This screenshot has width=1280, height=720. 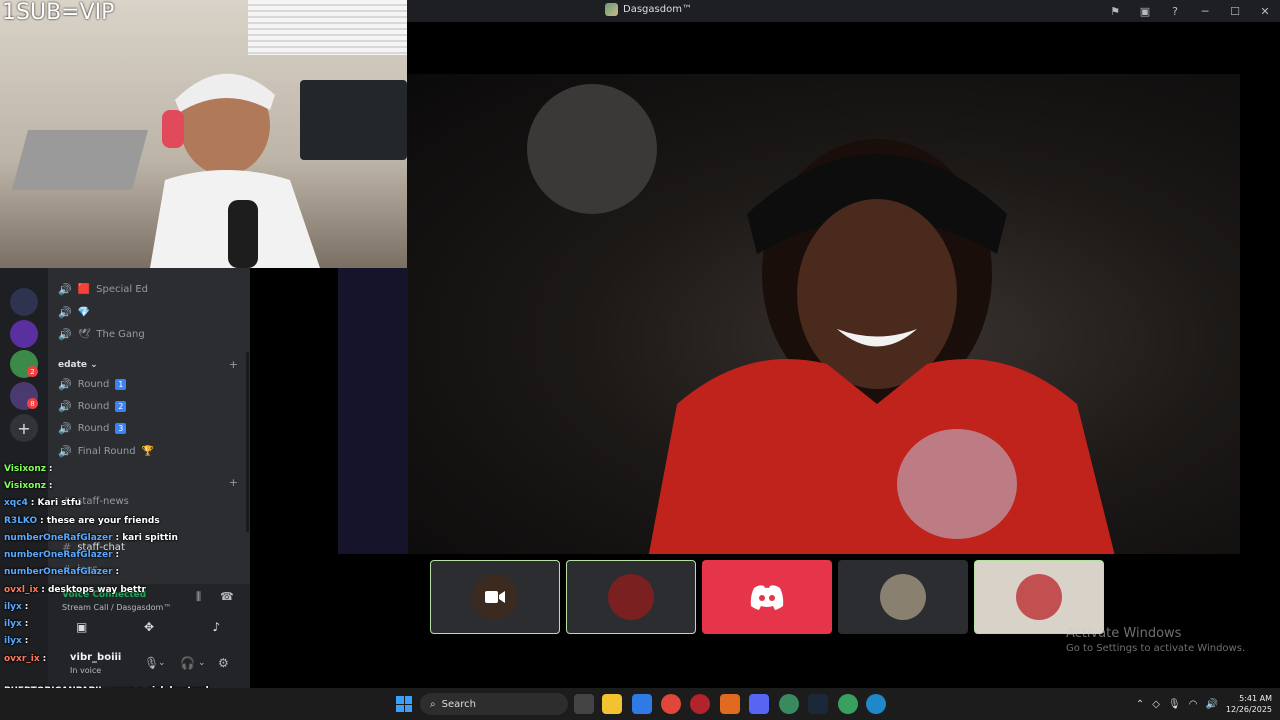 What do you see at coordinates (84, 334) in the screenshot?
I see `channel-emoji: 🕊` at bounding box center [84, 334].